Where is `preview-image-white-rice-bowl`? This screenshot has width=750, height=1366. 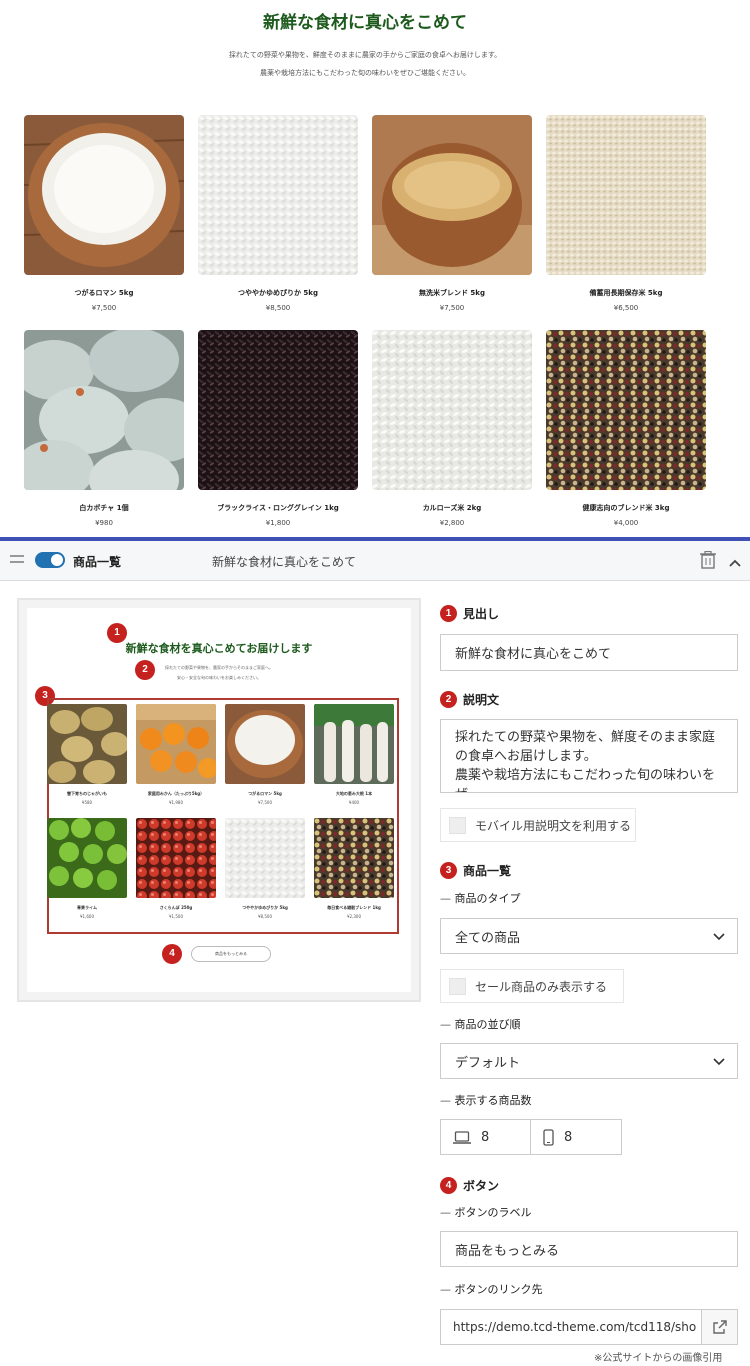 preview-image-white-rice-bowl is located at coordinates (265, 744).